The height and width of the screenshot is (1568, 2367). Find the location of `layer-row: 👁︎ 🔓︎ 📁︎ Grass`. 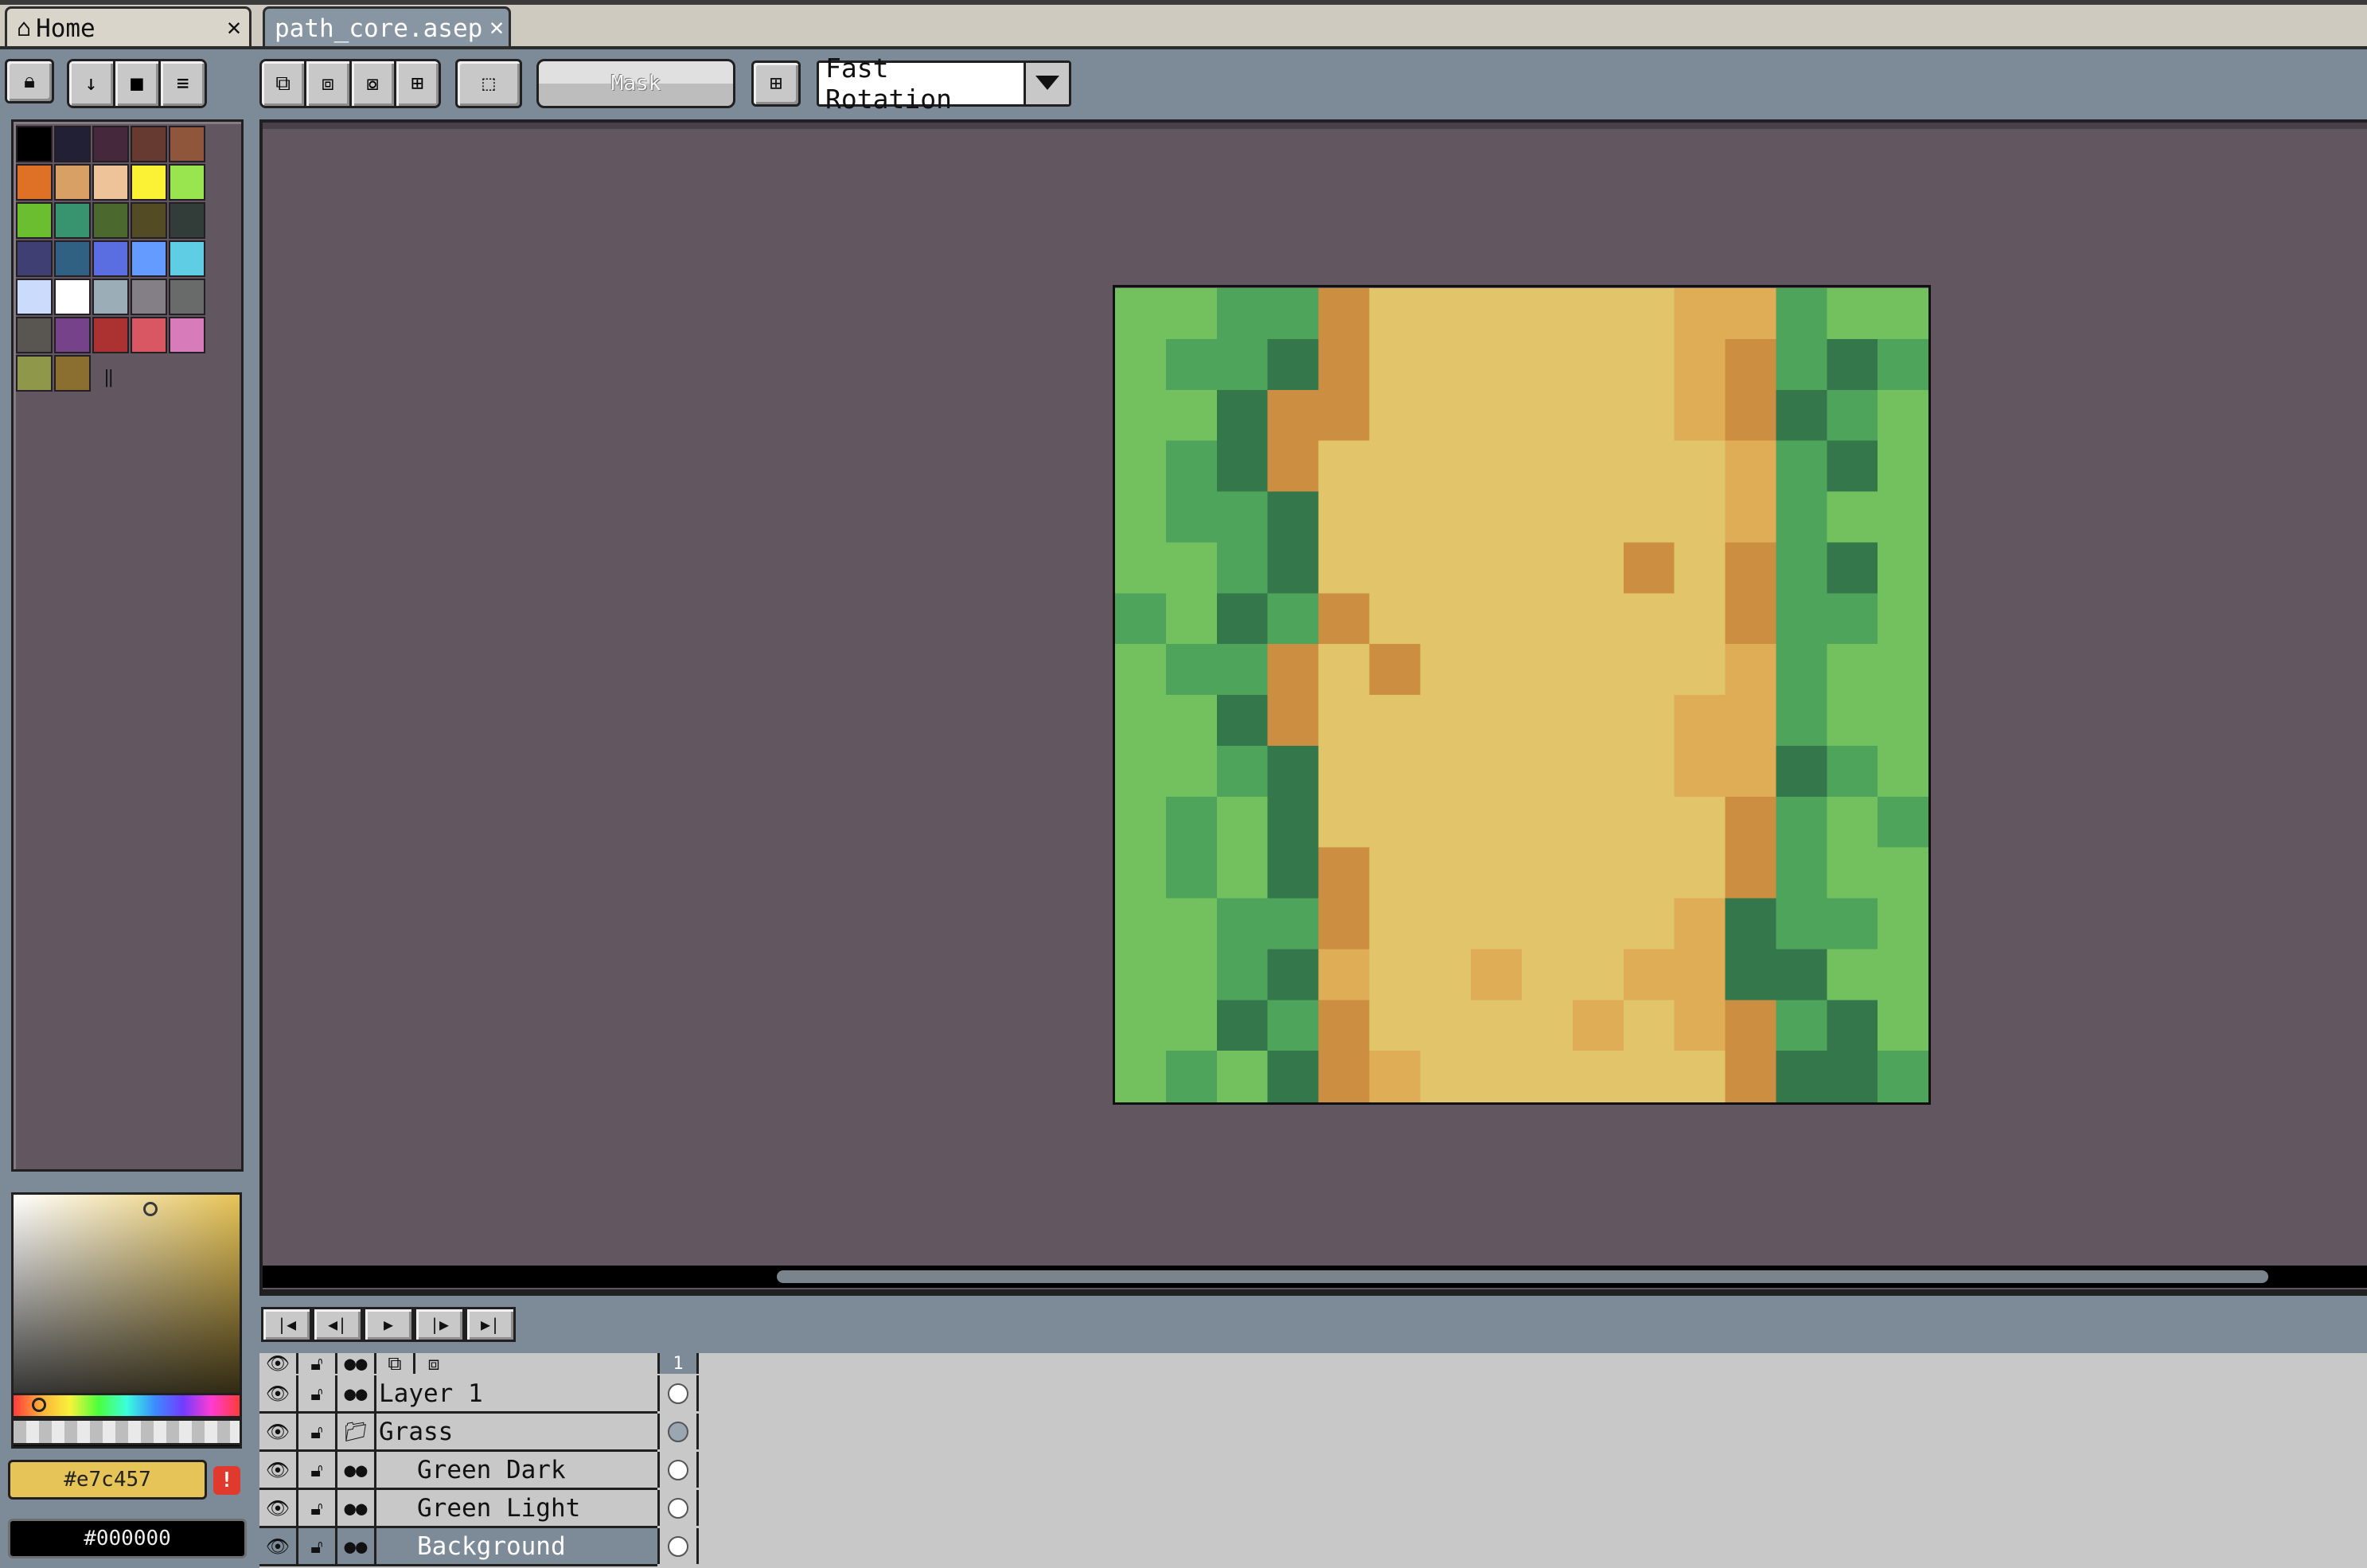

layer-row: 👁︎ 🔓︎ 📁︎ Grass is located at coordinates (479, 1433).